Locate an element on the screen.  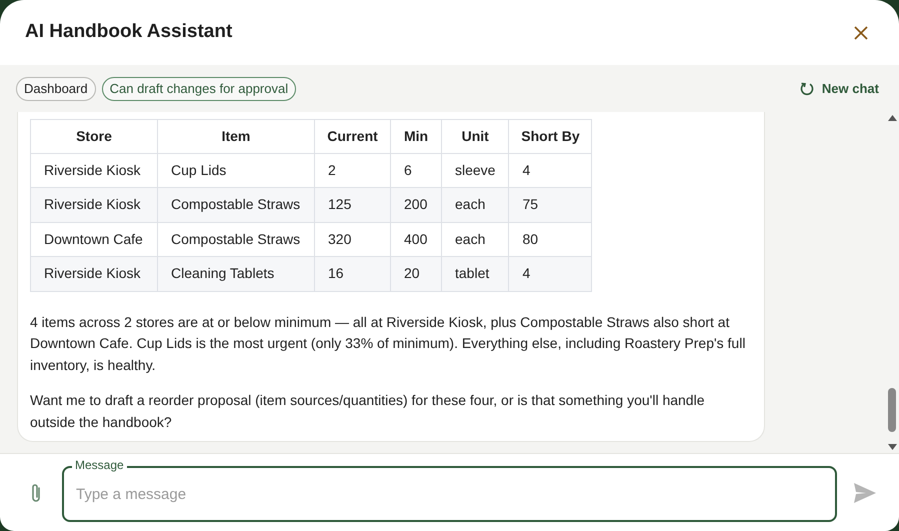
table-cell: 20 is located at coordinates (416, 273).